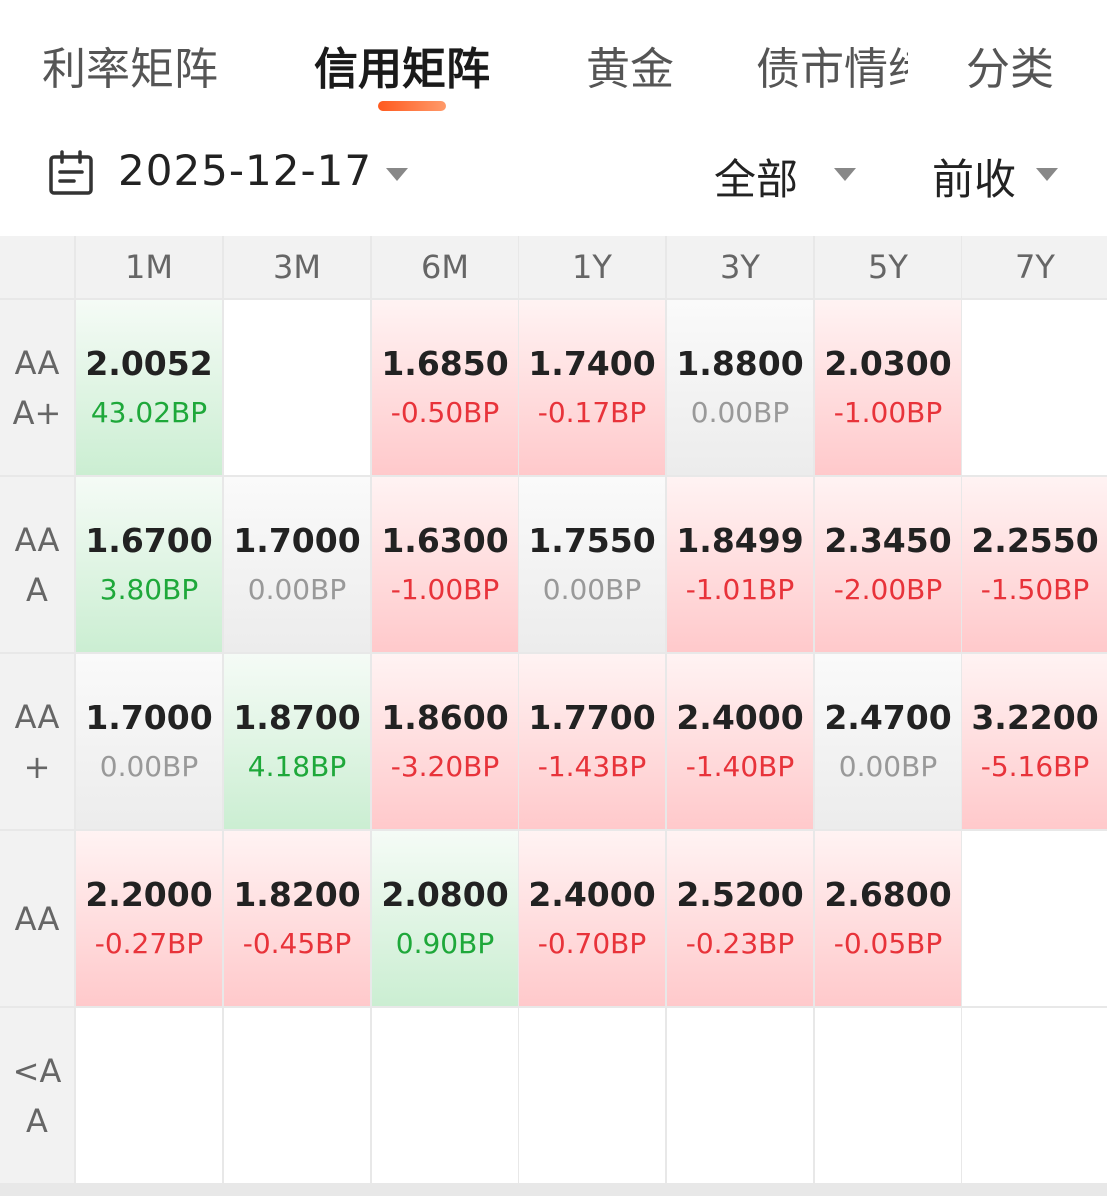 Image resolution: width=1107 pixels, height=1196 pixels. Describe the element at coordinates (888, 741) in the screenshot. I see `matrix-cell: 2.4700 0.00BP` at that location.